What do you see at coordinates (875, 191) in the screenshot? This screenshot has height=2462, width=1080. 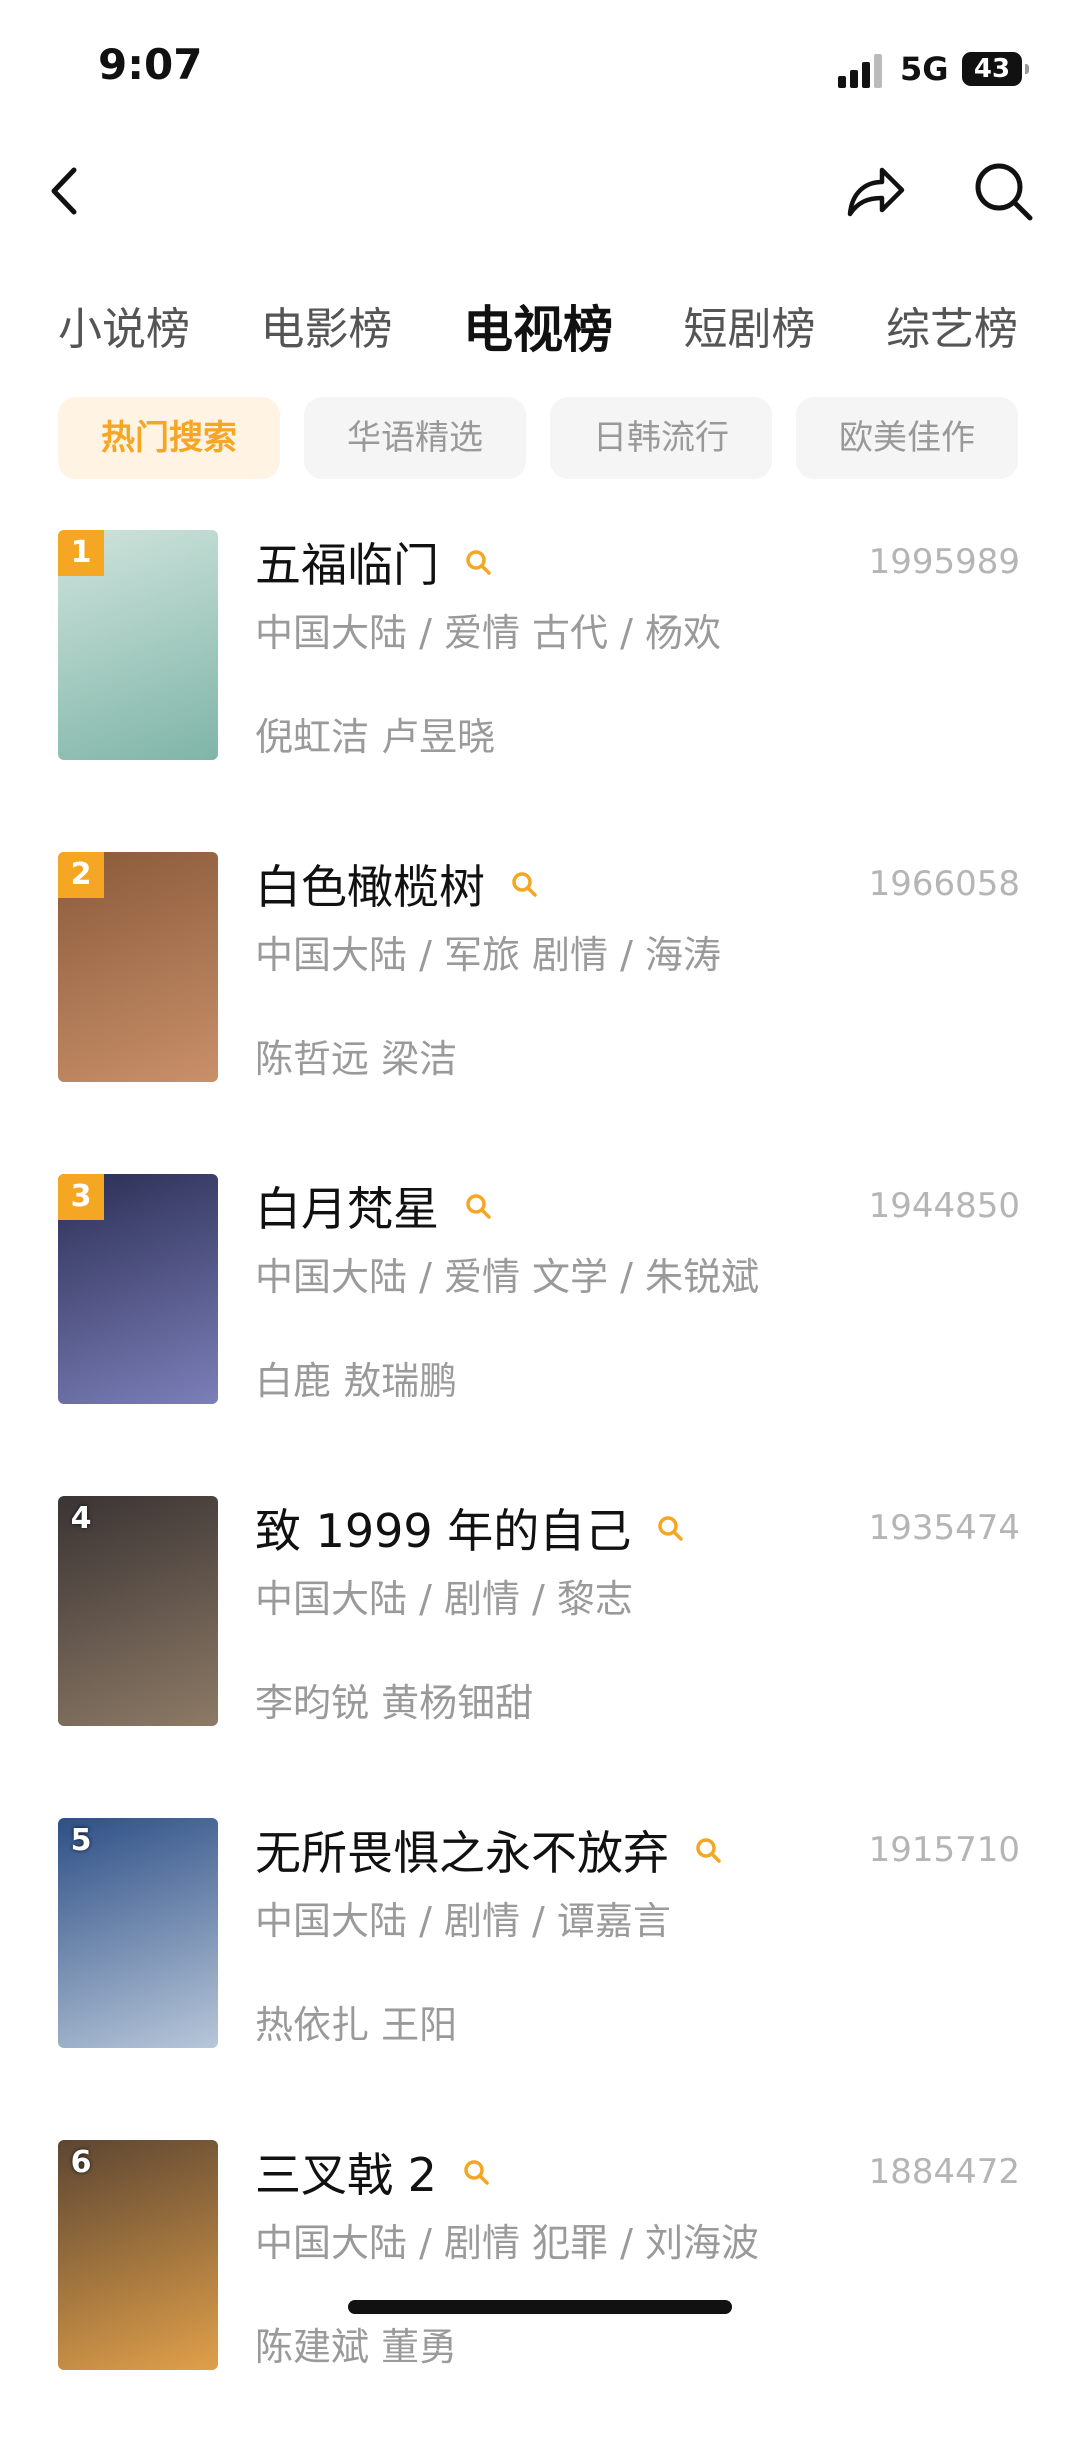 I see `share-icon` at bounding box center [875, 191].